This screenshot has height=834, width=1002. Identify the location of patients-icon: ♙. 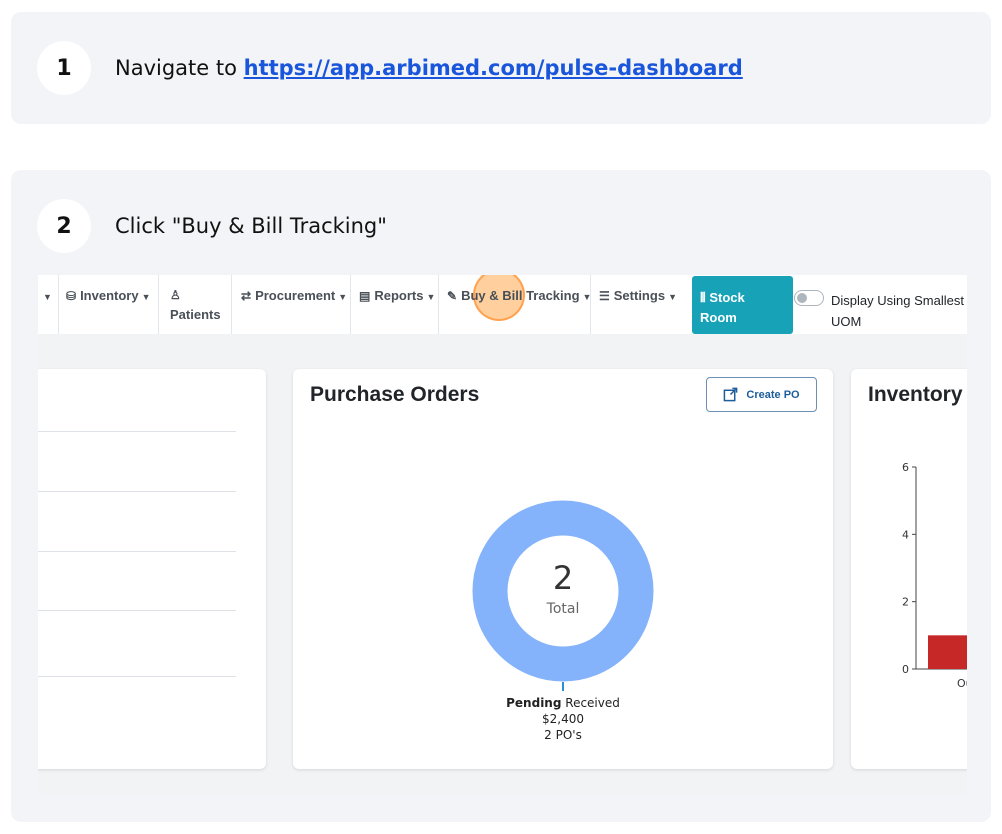
(175, 295).